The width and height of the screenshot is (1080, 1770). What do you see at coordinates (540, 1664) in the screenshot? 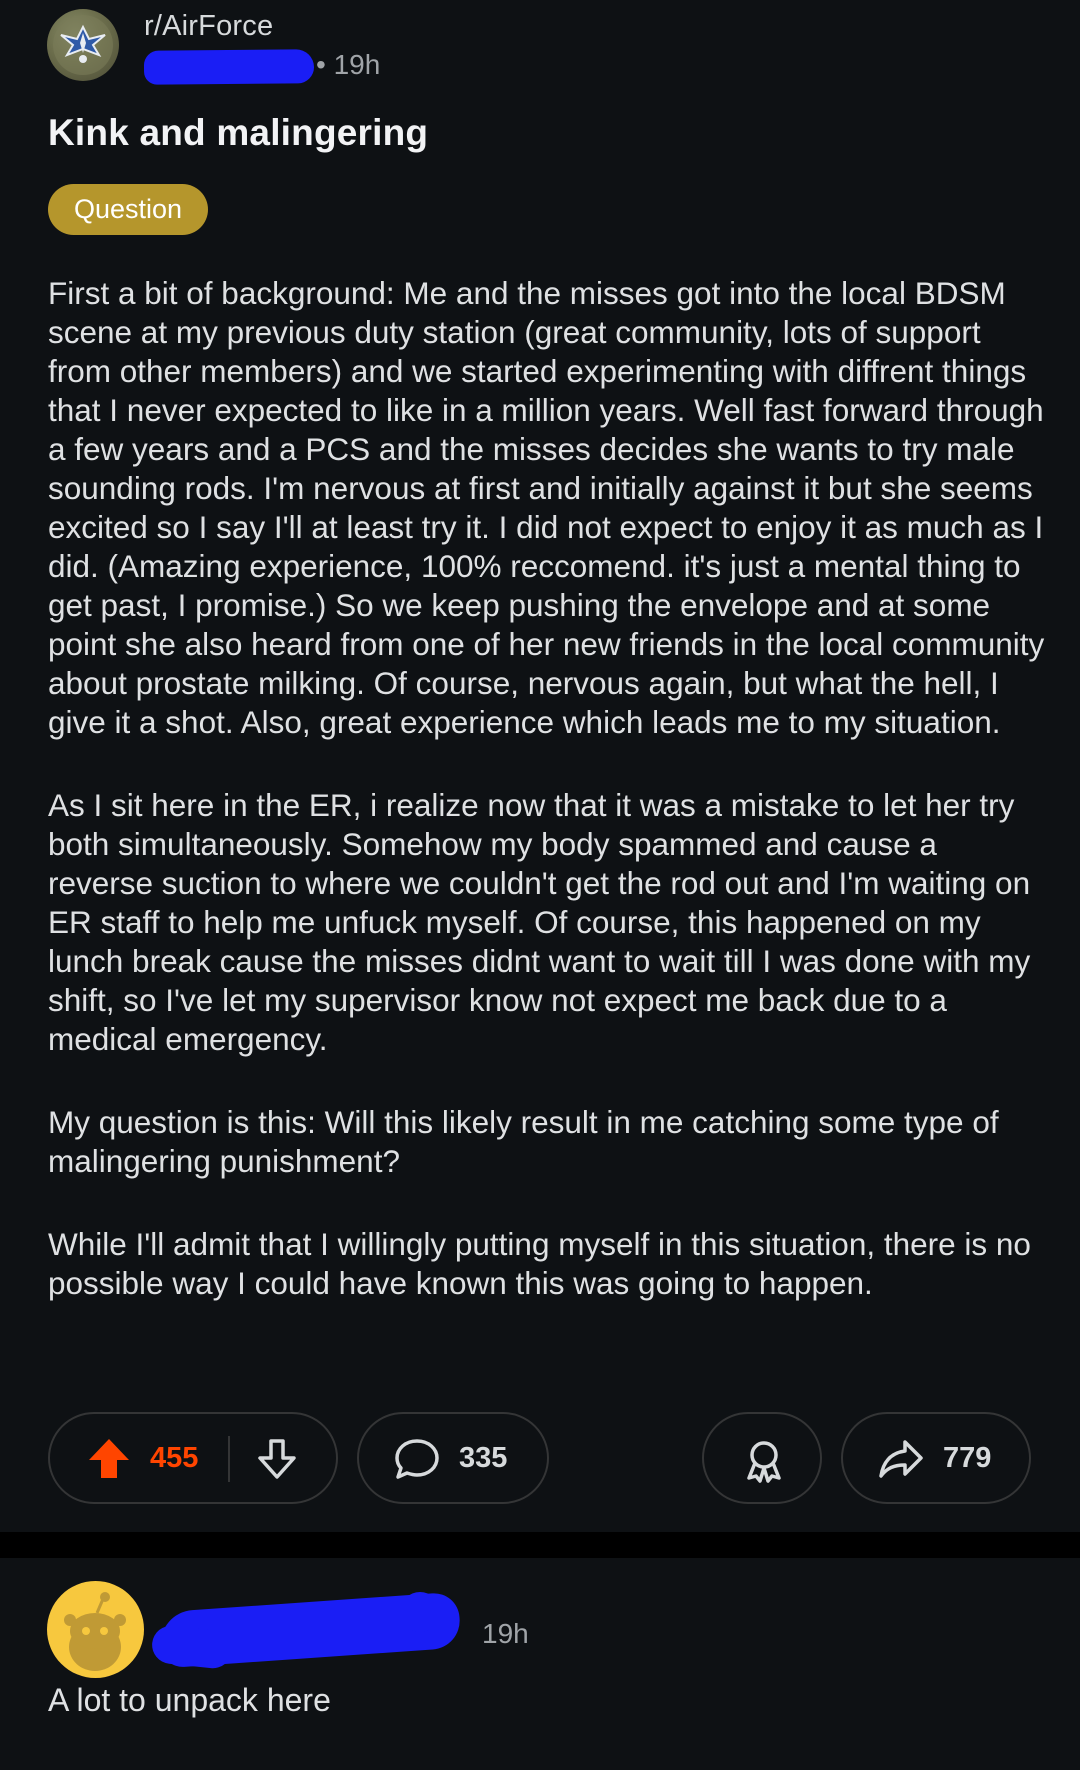
I see `comment-item: 19h A lot to unpack here` at bounding box center [540, 1664].